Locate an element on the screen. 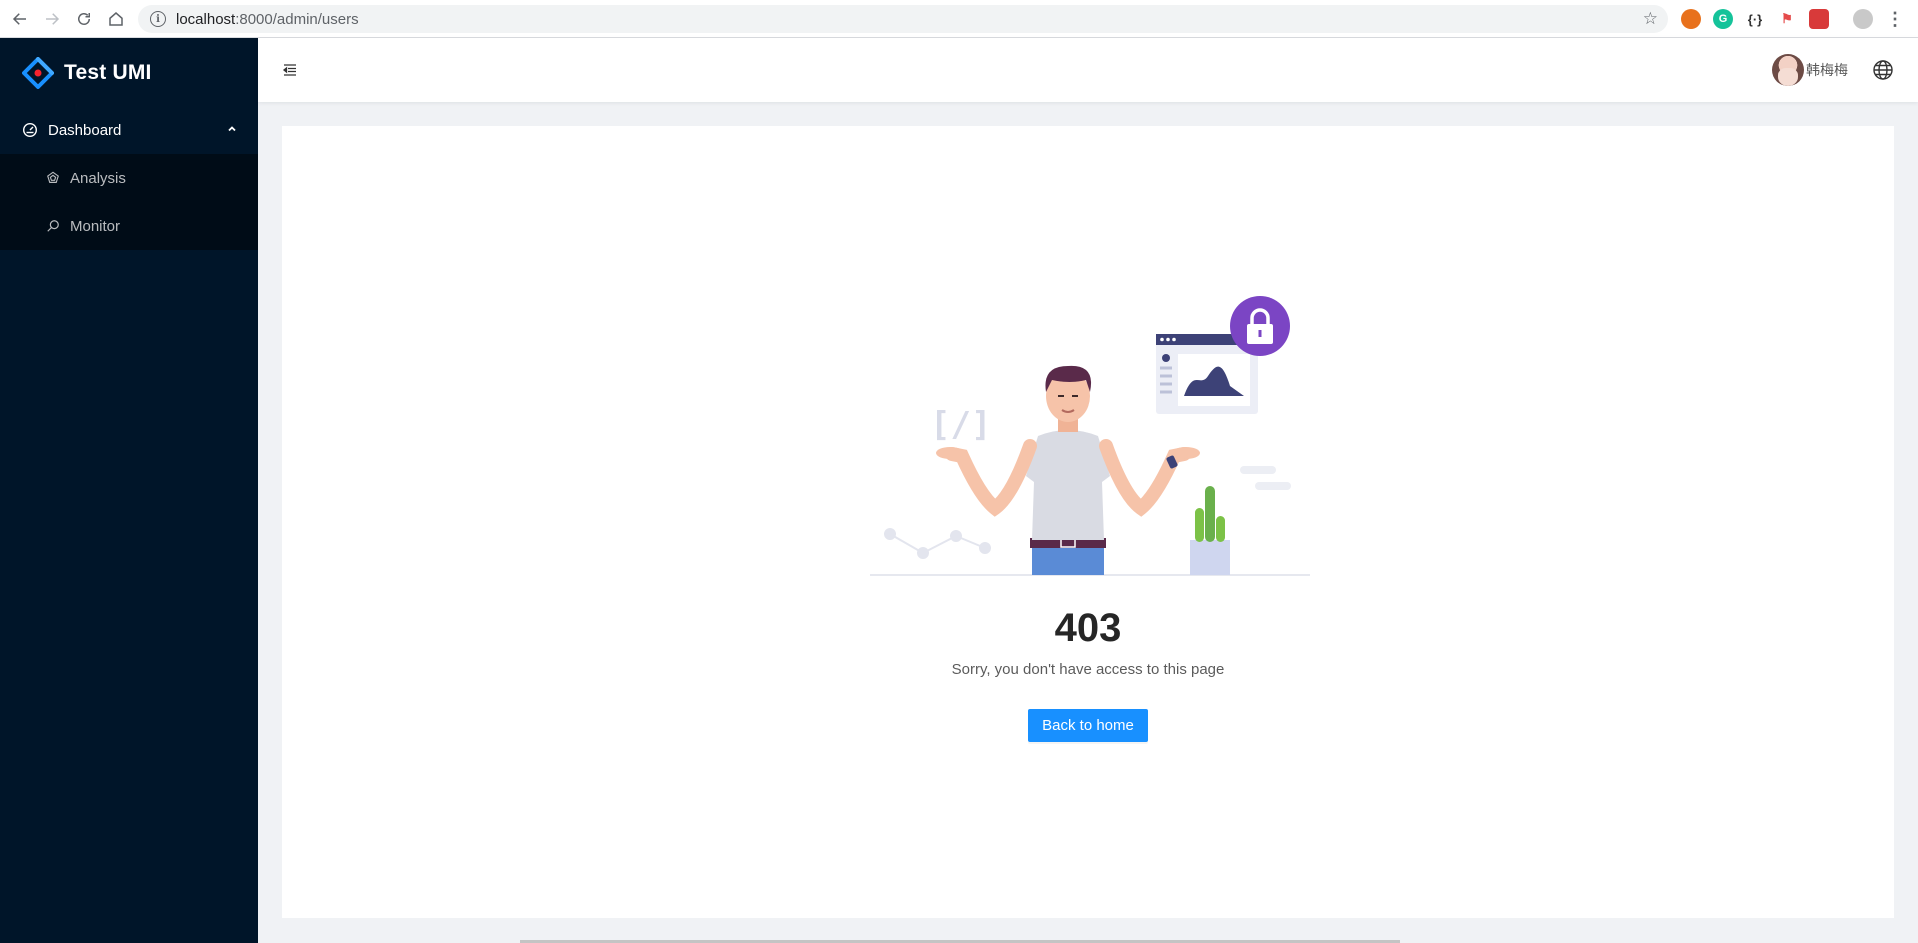 The height and width of the screenshot is (943, 1918). back-to-home-button: Back to home is located at coordinates (1088, 725).